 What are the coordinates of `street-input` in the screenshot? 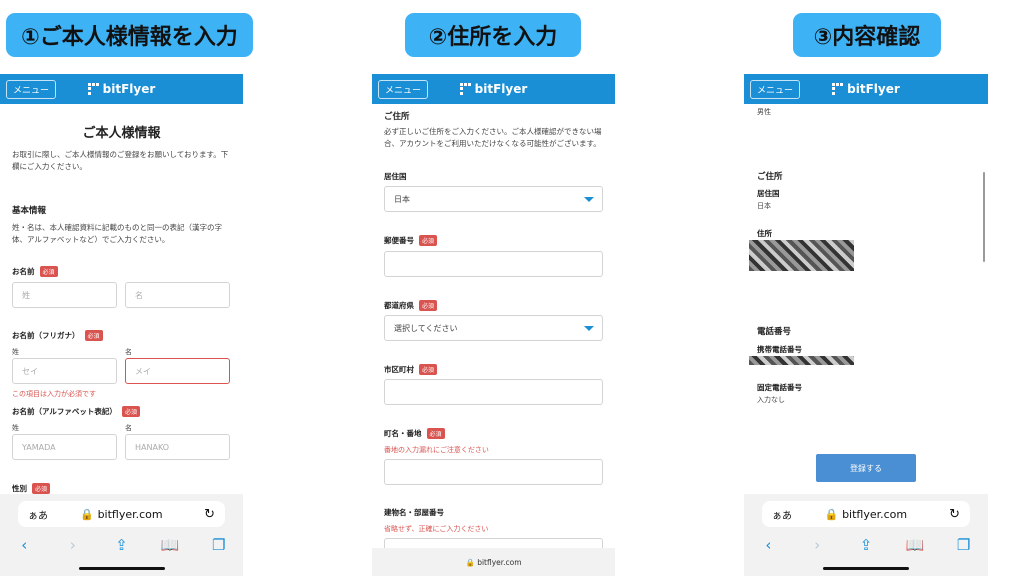 It's located at (493, 472).